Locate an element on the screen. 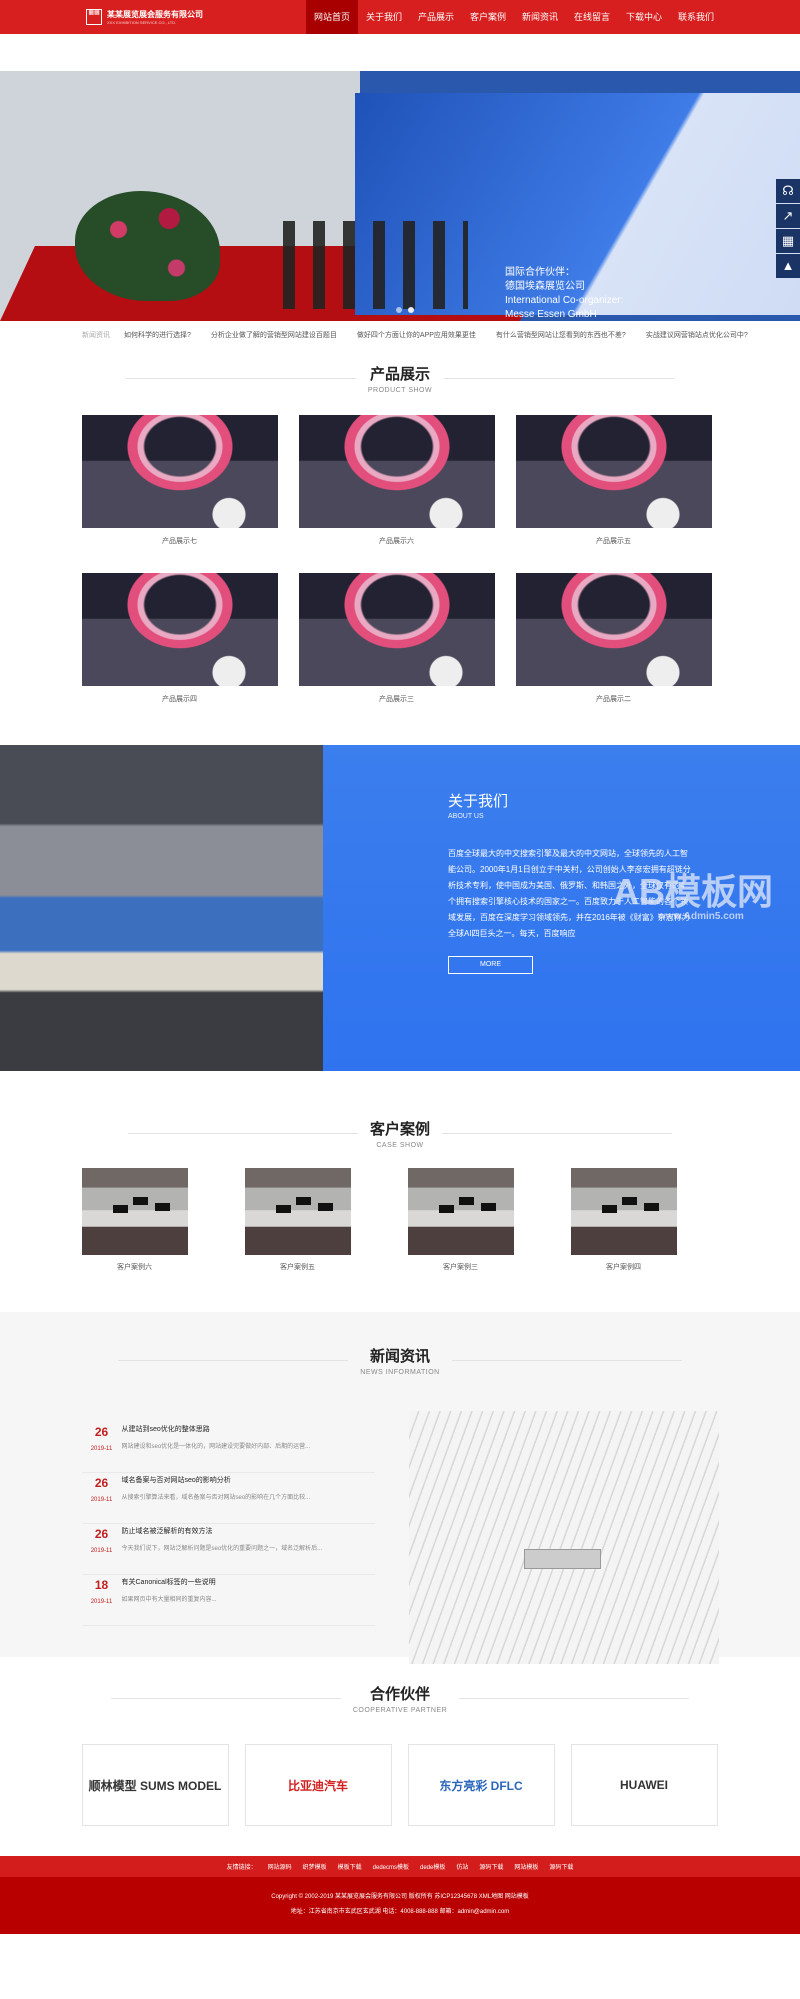 This screenshot has height=1999, width=800. headset-icon: ☊ is located at coordinates (788, 191).